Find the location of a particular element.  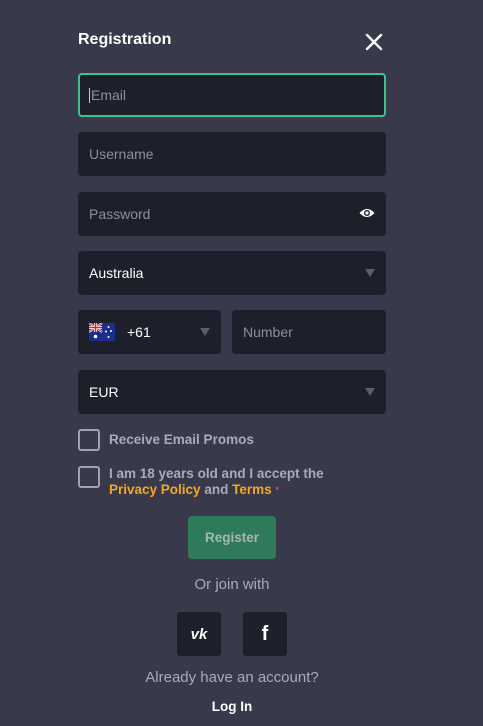

email-promos-label: Receive Email Promos is located at coordinates (181, 439).